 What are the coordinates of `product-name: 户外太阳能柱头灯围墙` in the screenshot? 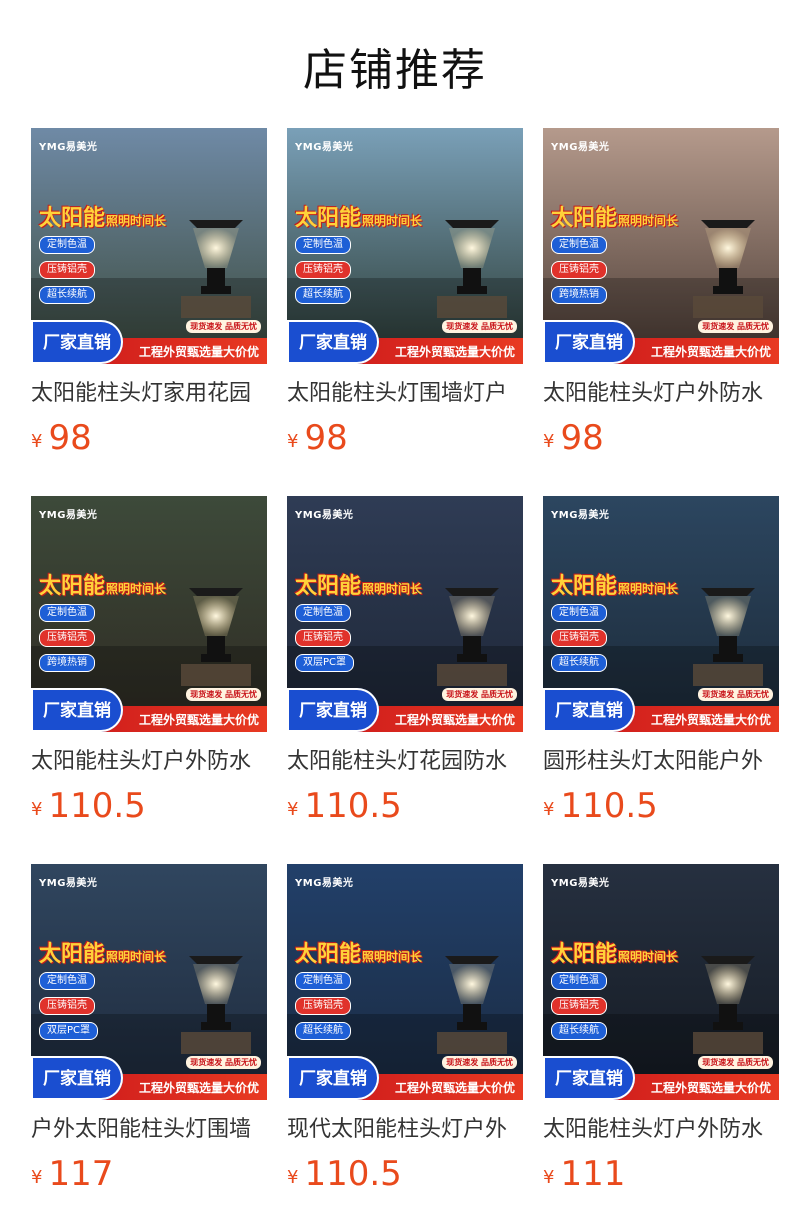 It's located at (149, 1130).